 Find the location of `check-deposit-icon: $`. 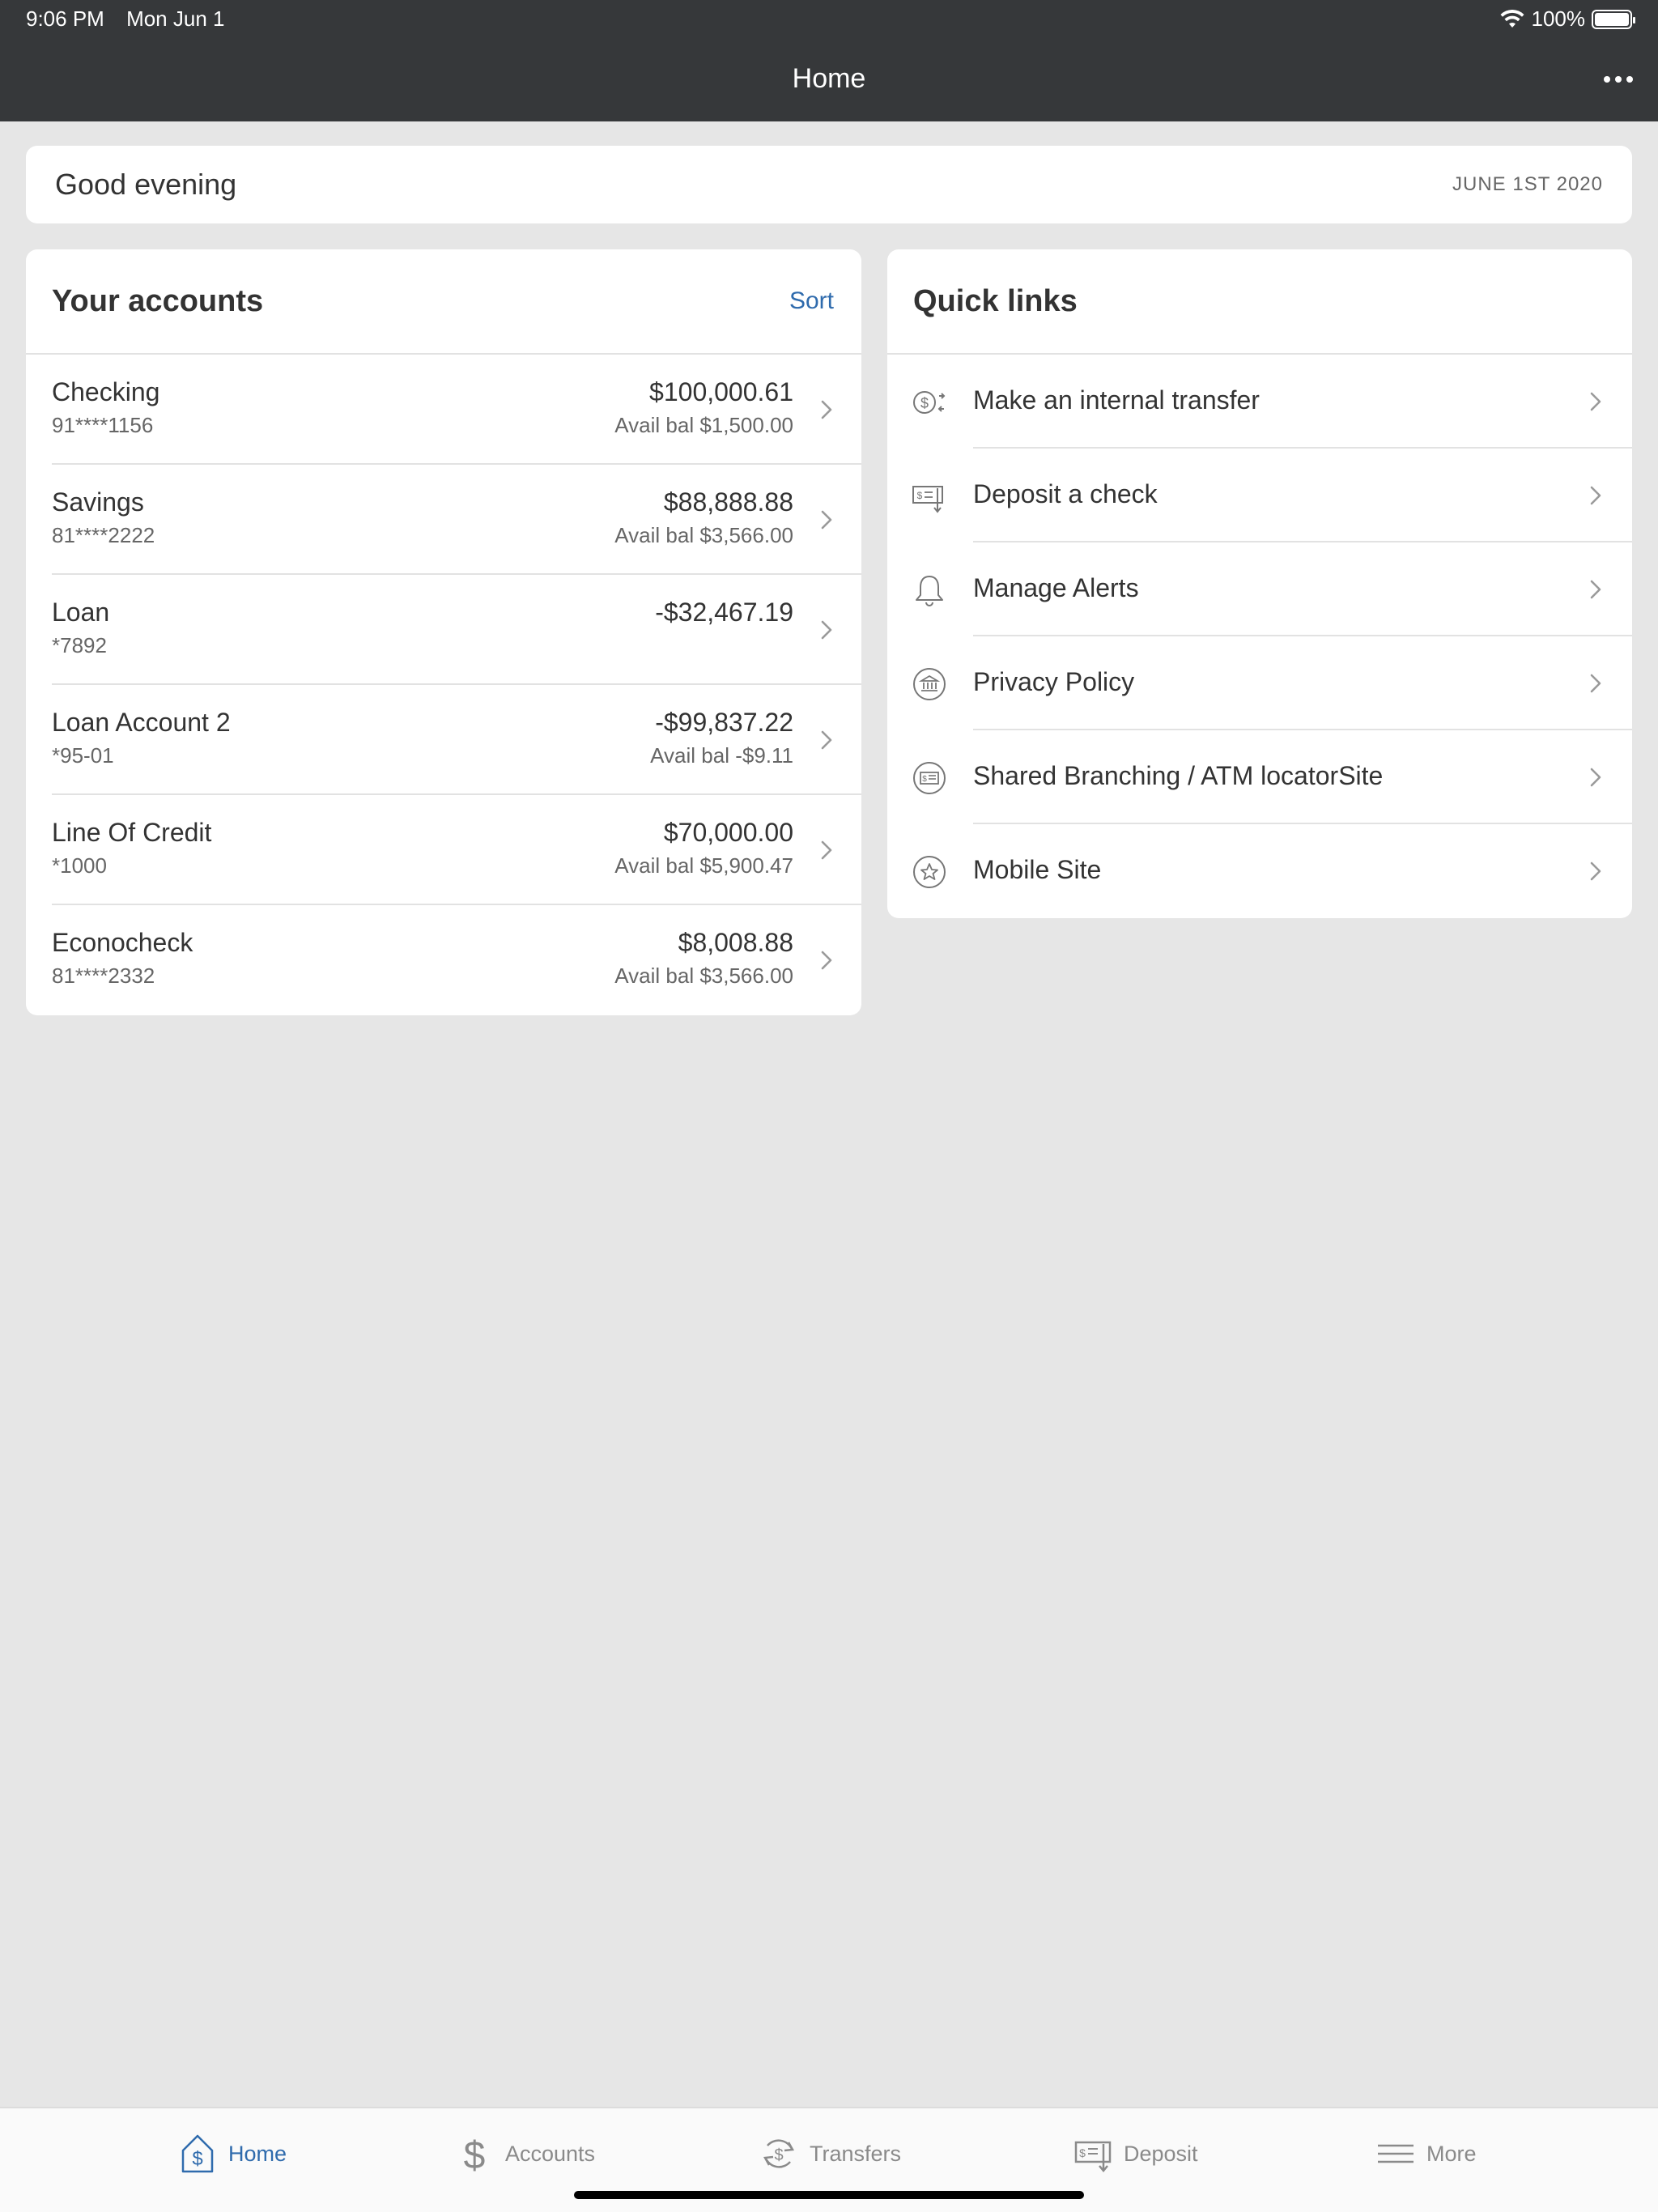

check-deposit-icon: $ is located at coordinates (929, 497).